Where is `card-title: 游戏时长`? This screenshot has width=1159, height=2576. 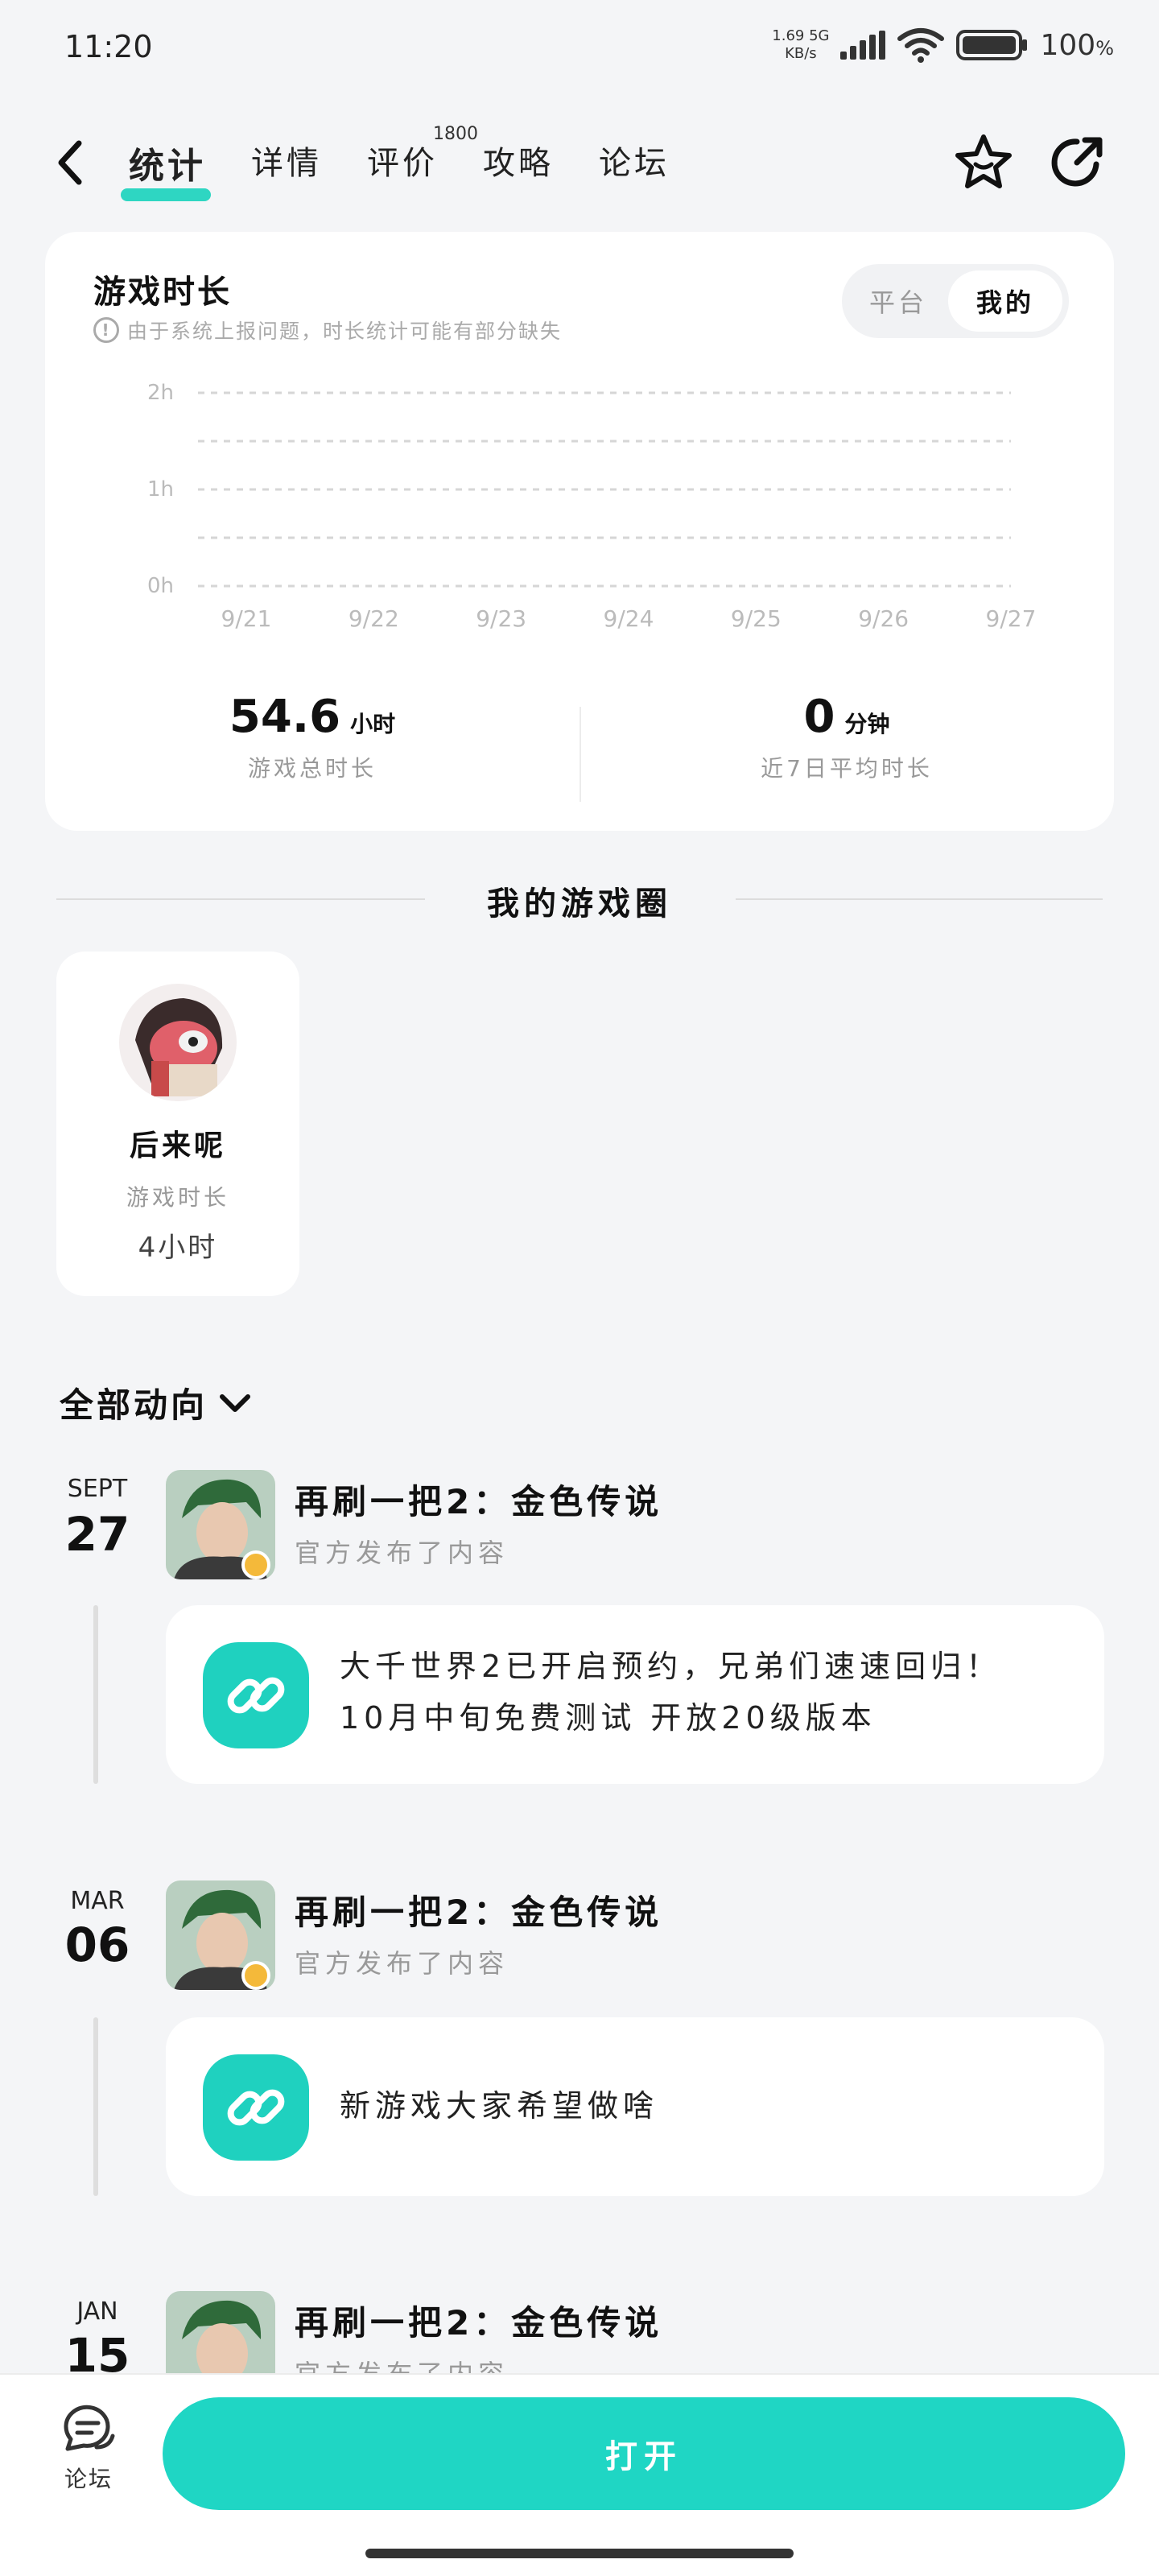 card-title: 游戏时长 is located at coordinates (162, 292).